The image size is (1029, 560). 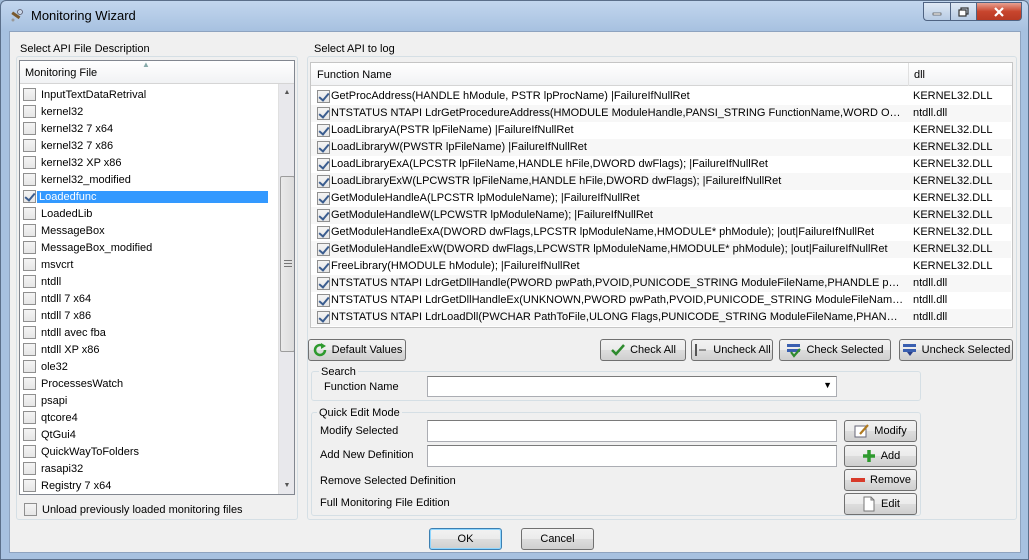 I want to click on uncheck-selected-button: Uncheck Selected, so click(x=956, y=350).